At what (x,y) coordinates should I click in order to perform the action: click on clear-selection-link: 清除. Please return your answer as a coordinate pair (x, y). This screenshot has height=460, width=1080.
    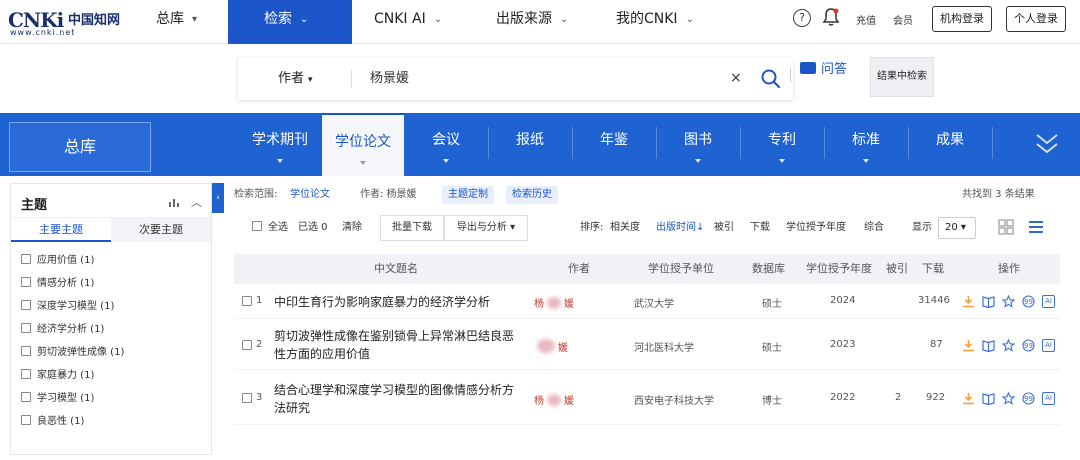
    Looking at the image, I should click on (352, 228).